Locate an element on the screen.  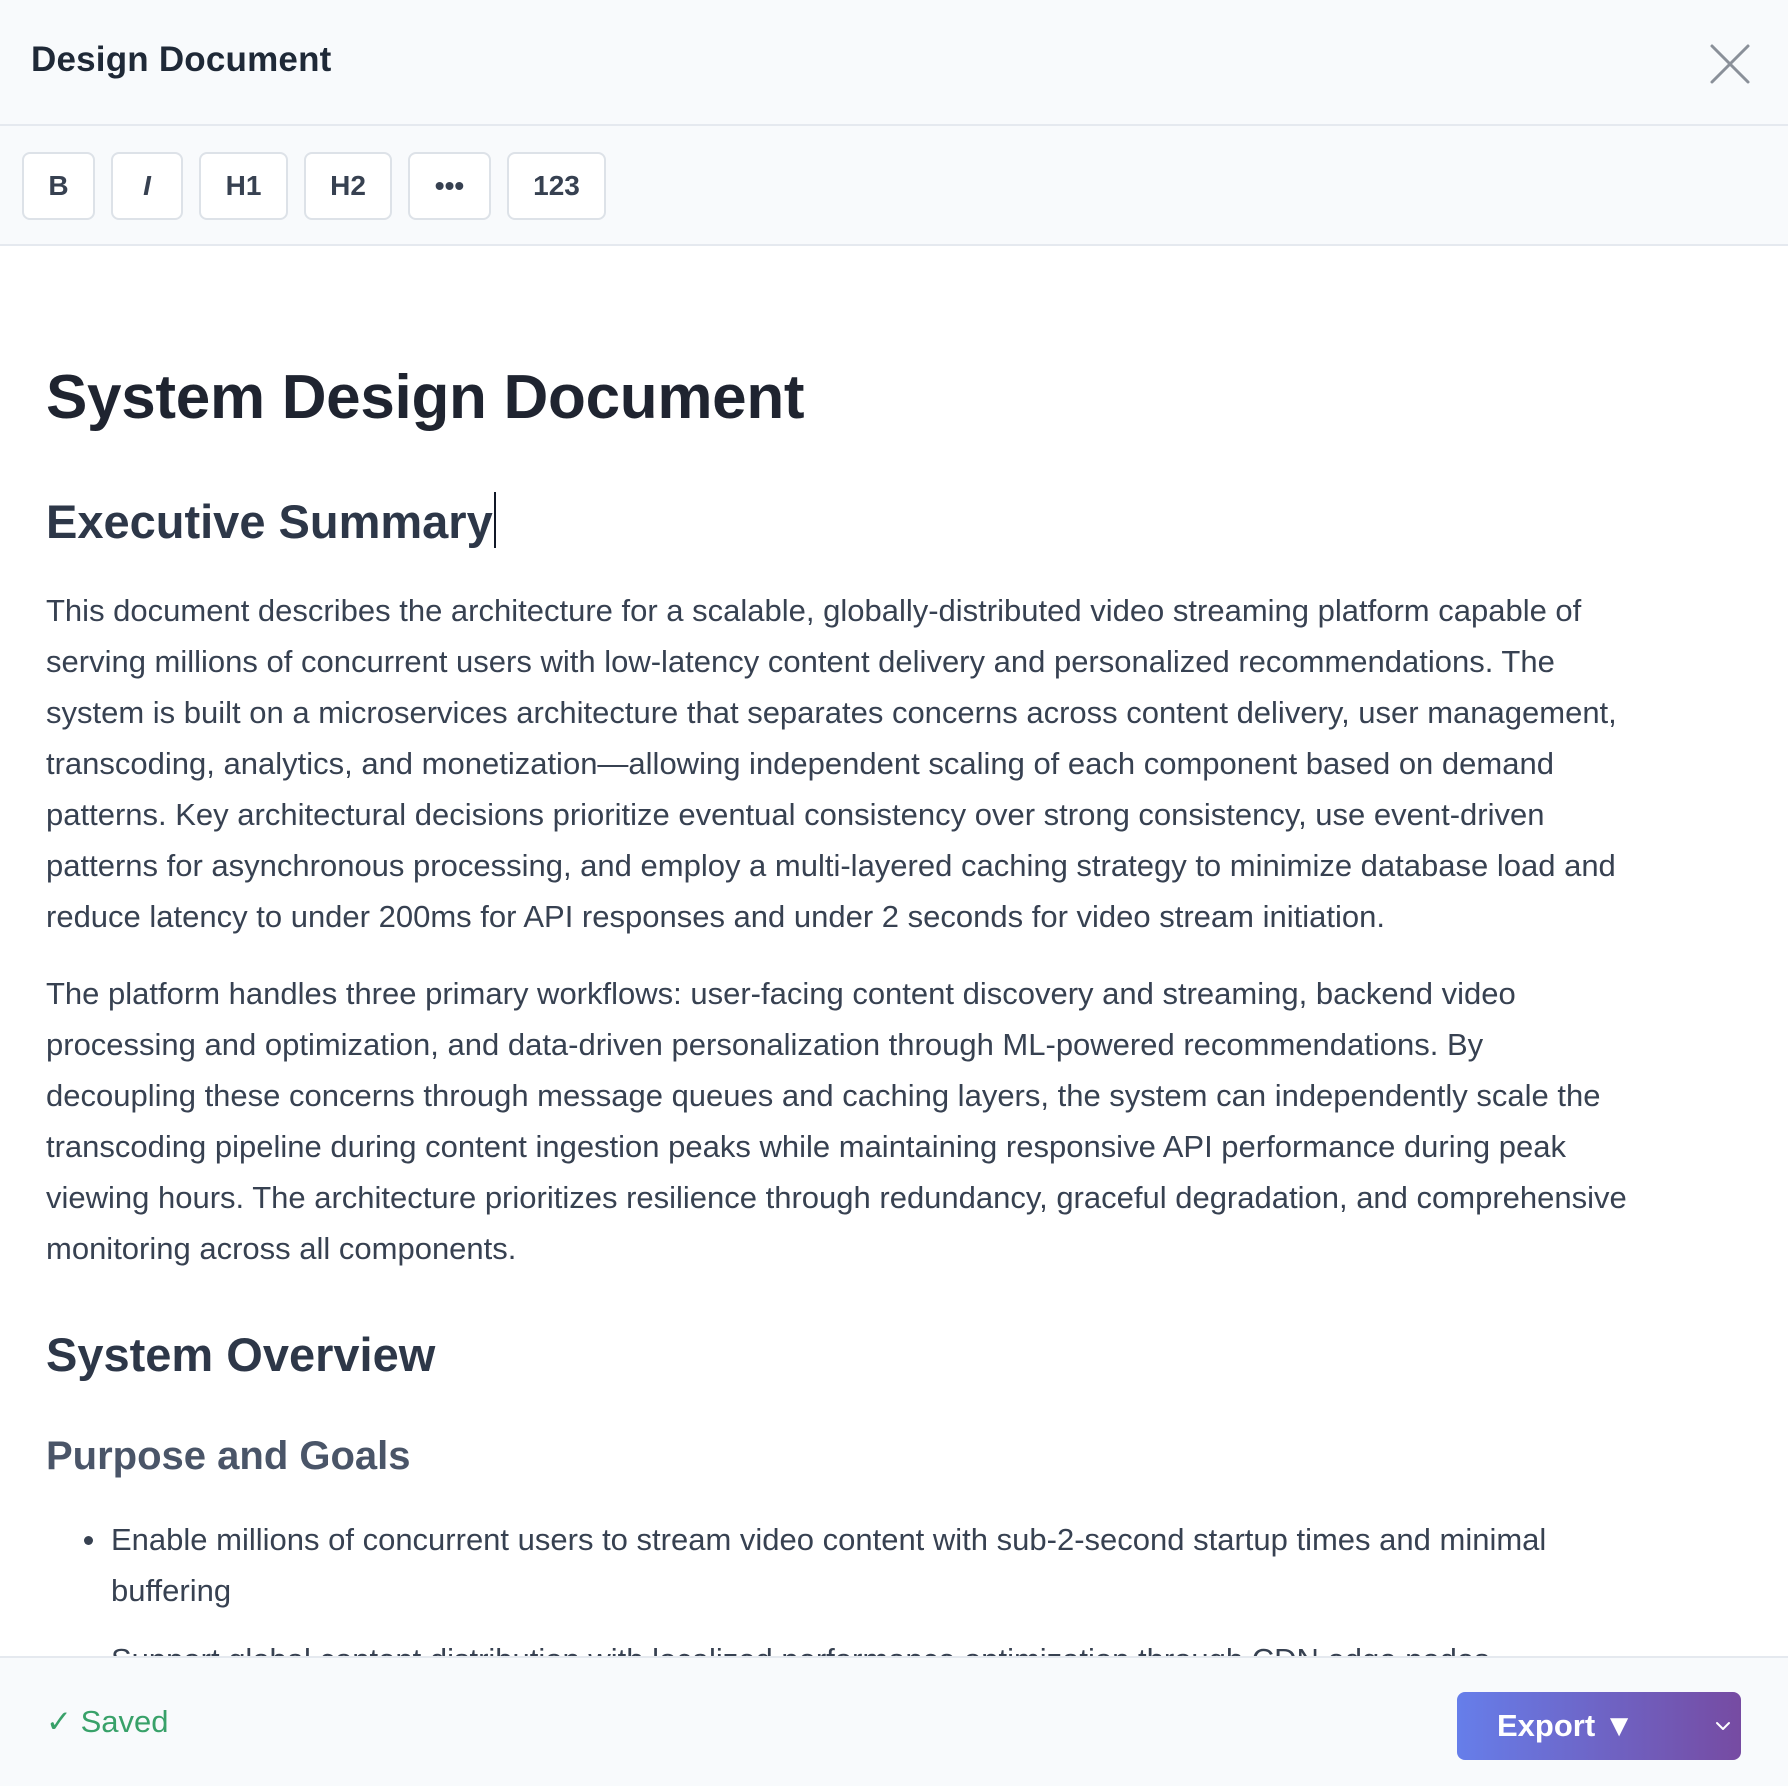
subsection-heading-purpose-and-goals: Purpose and Goals is located at coordinates (228, 1456).